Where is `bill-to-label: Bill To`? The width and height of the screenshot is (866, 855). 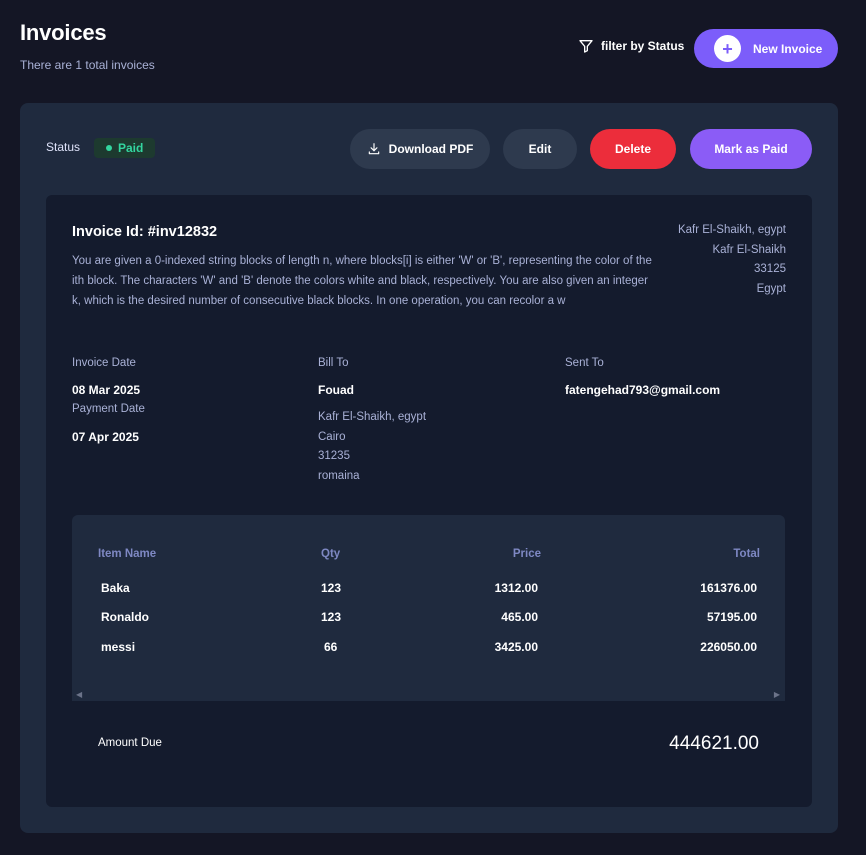 bill-to-label: Bill To is located at coordinates (333, 363).